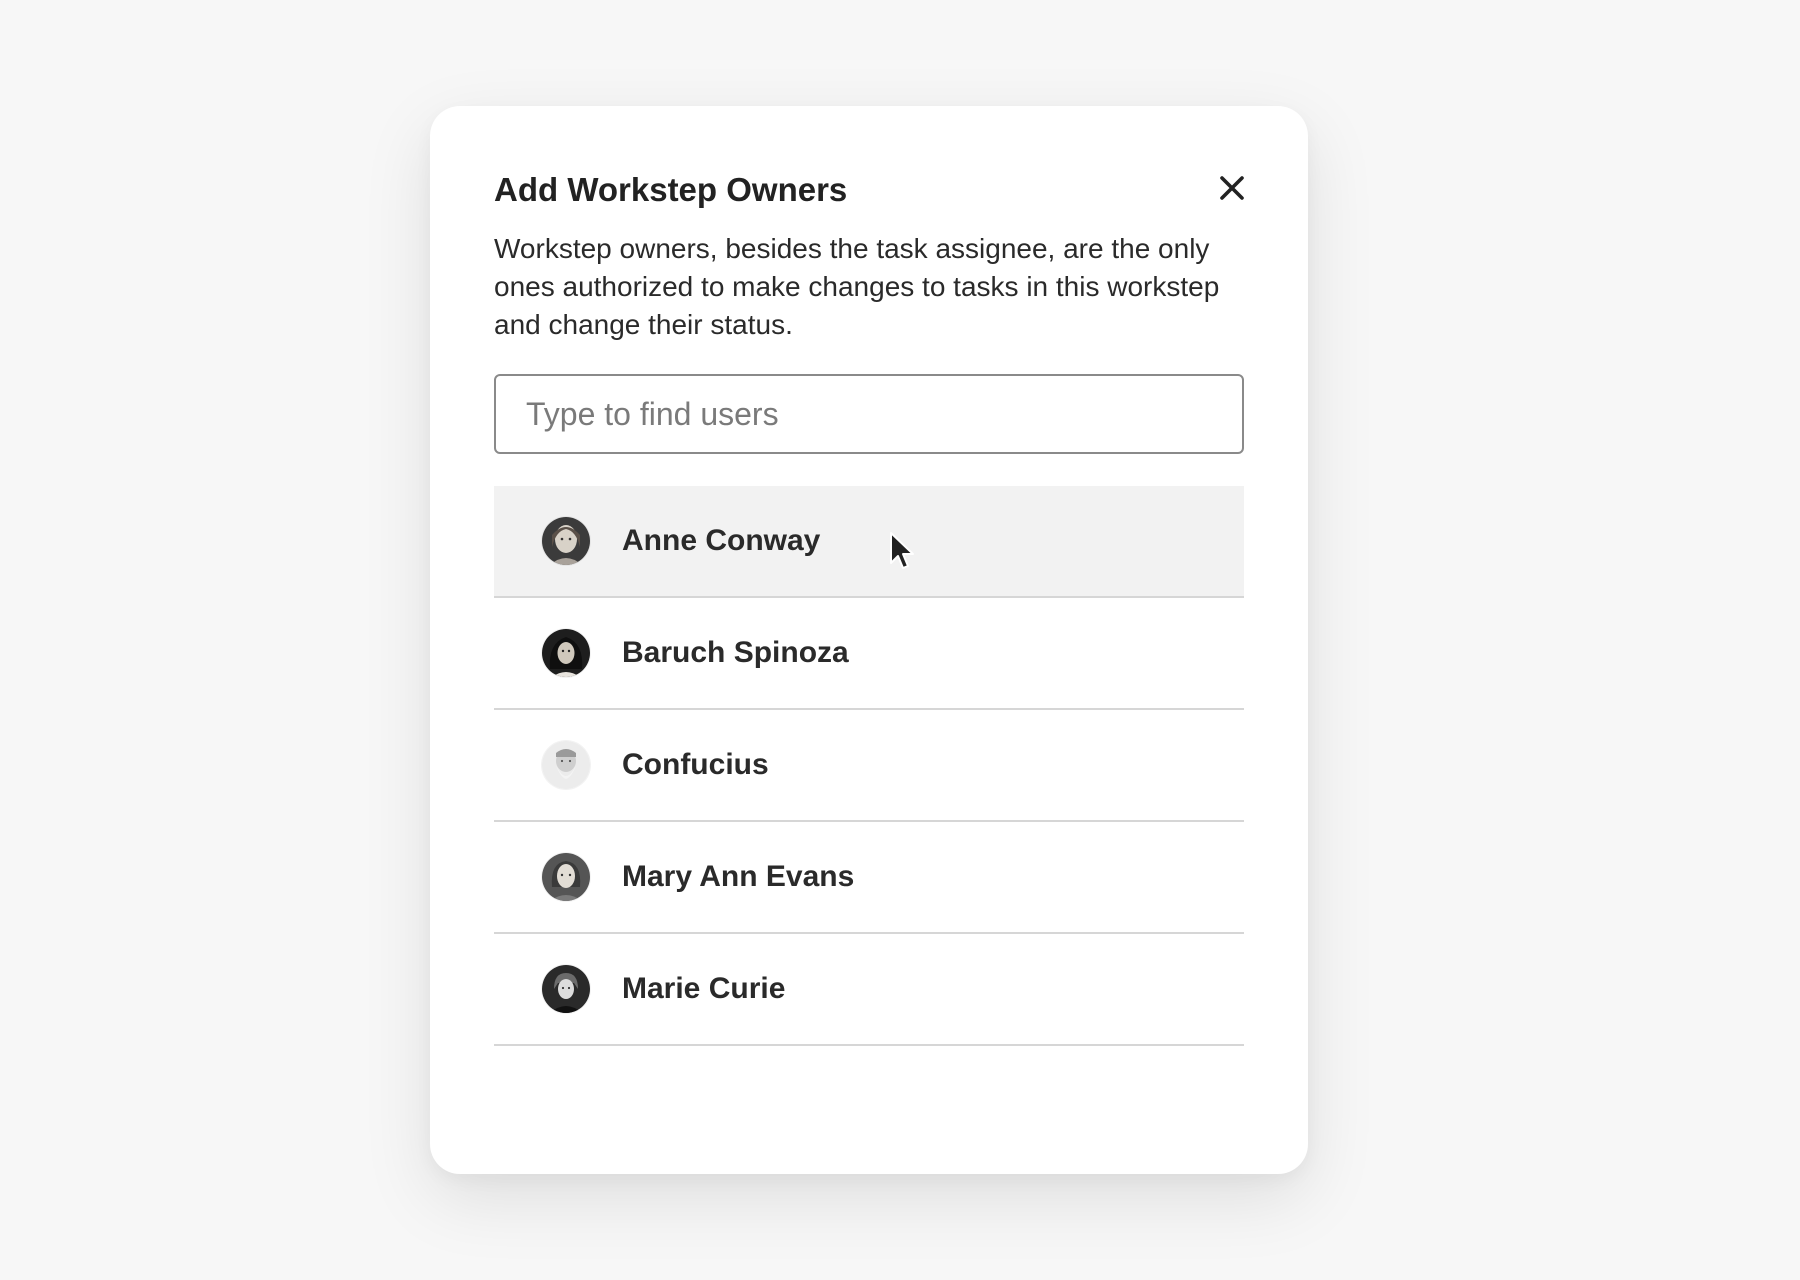  I want to click on user-row-confucius: Confucius, so click(869, 766).